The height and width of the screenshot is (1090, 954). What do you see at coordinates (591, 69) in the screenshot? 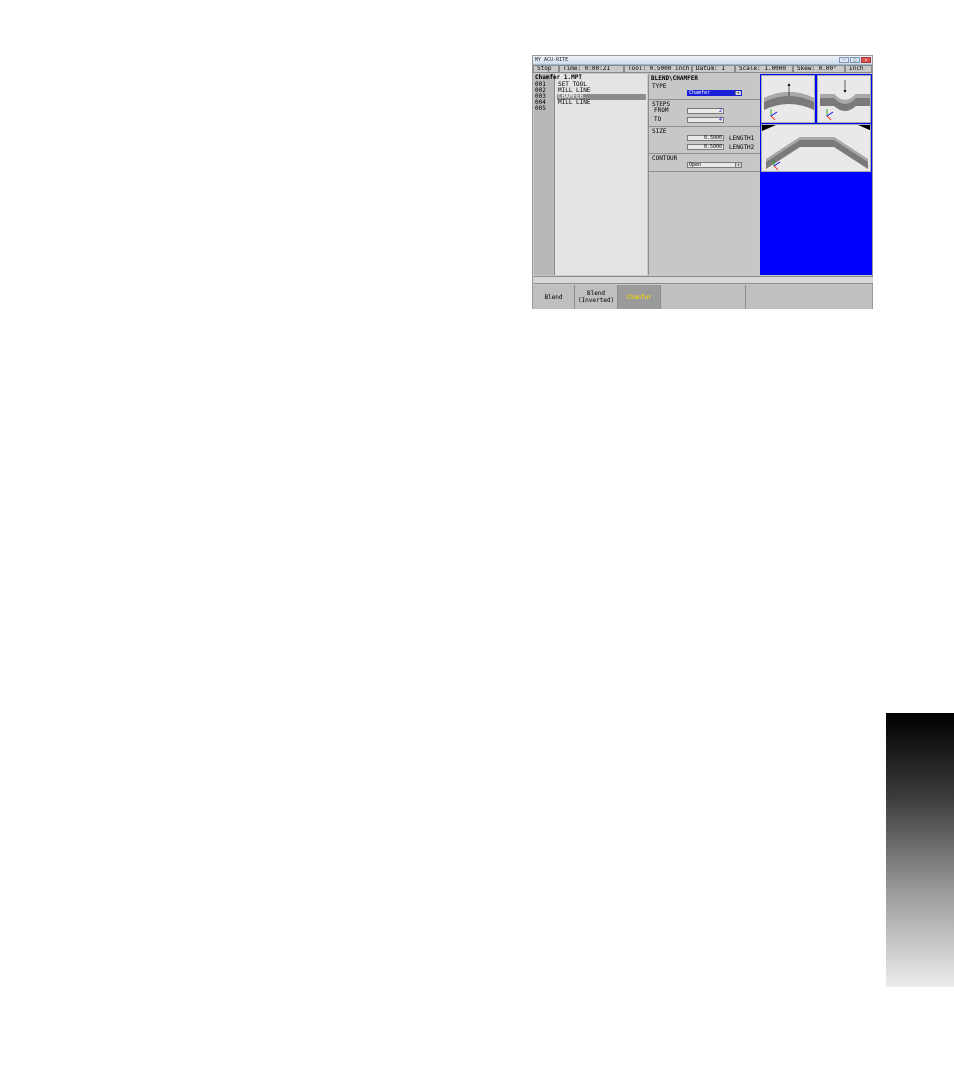
I see `status-time: Time: 0:00:21` at bounding box center [591, 69].